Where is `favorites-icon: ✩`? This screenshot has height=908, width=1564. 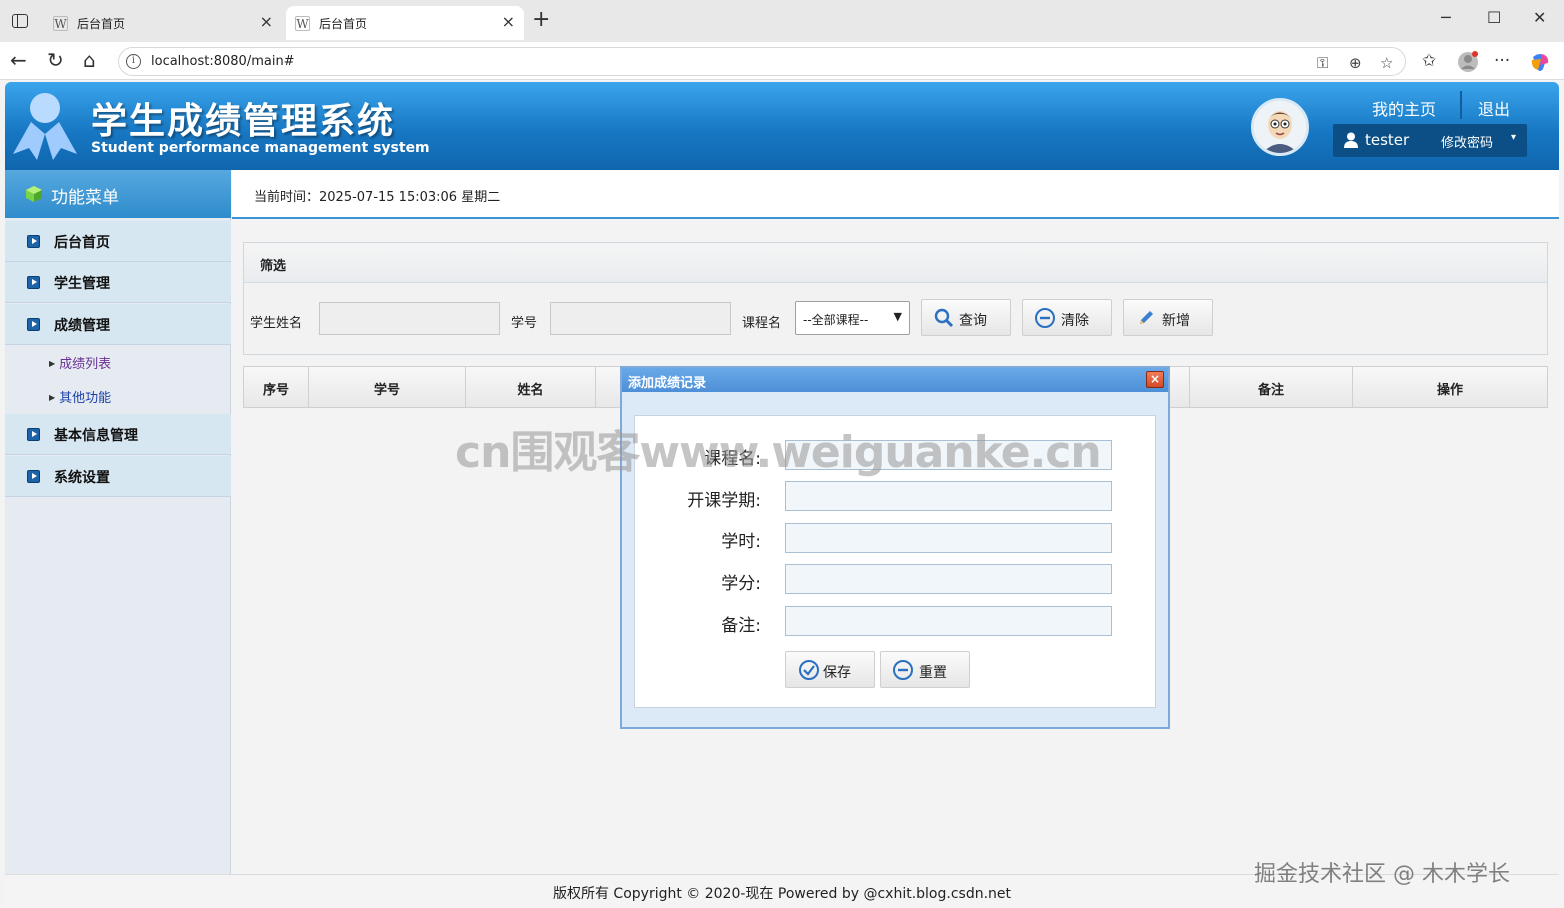 favorites-icon: ✩ is located at coordinates (1429, 61).